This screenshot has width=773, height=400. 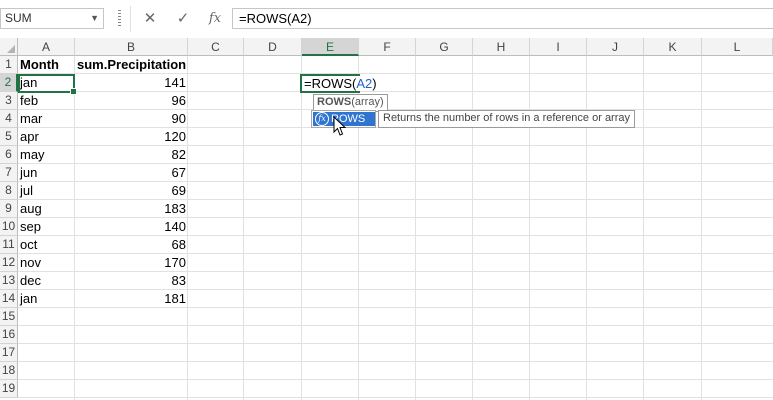 I want to click on month-cell: feb, so click(x=47, y=101).